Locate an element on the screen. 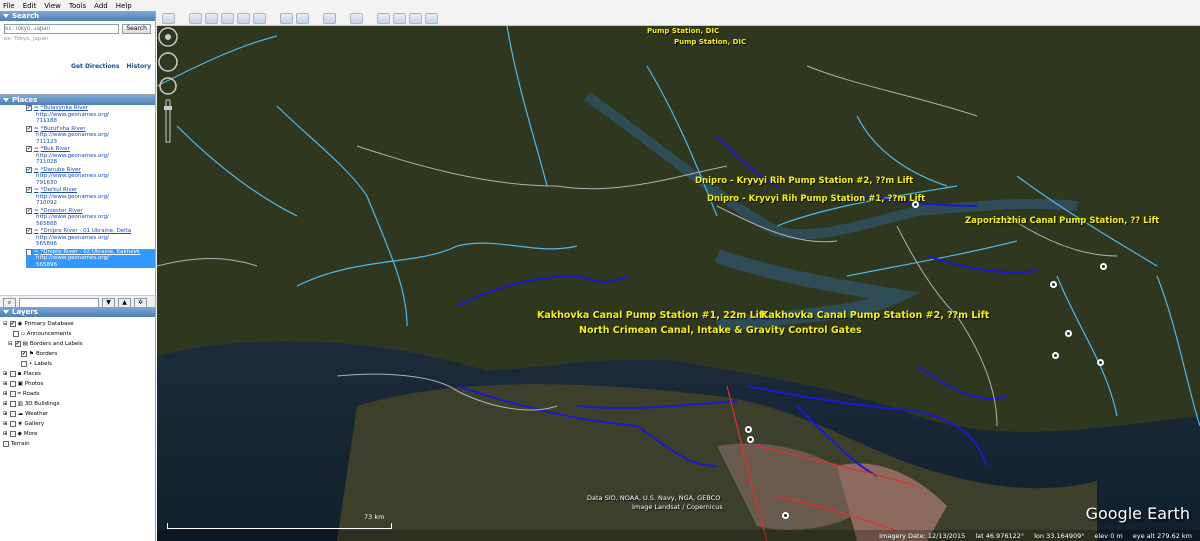 The width and height of the screenshot is (1200, 541). search-input is located at coordinates (62, 29).